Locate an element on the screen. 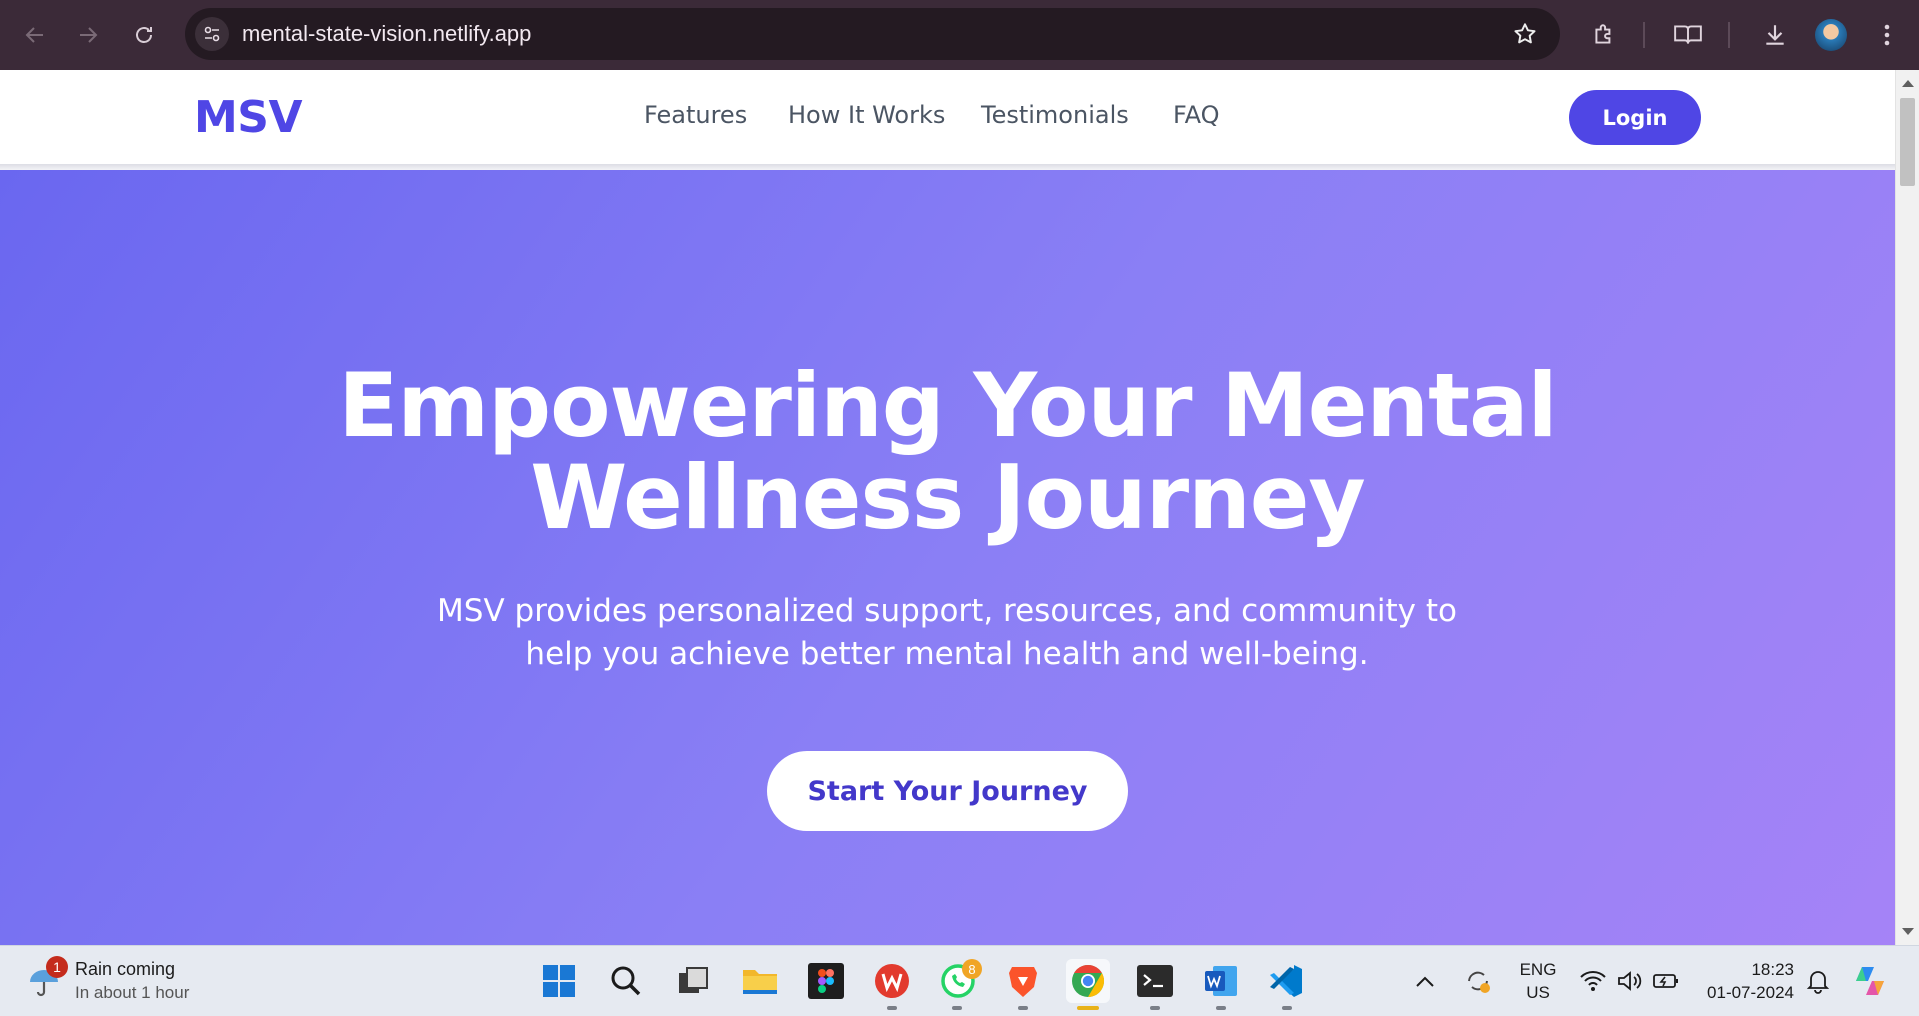 This screenshot has height=1016, width=1919. start-journey-button: Start Your Journey is located at coordinates (947, 791).